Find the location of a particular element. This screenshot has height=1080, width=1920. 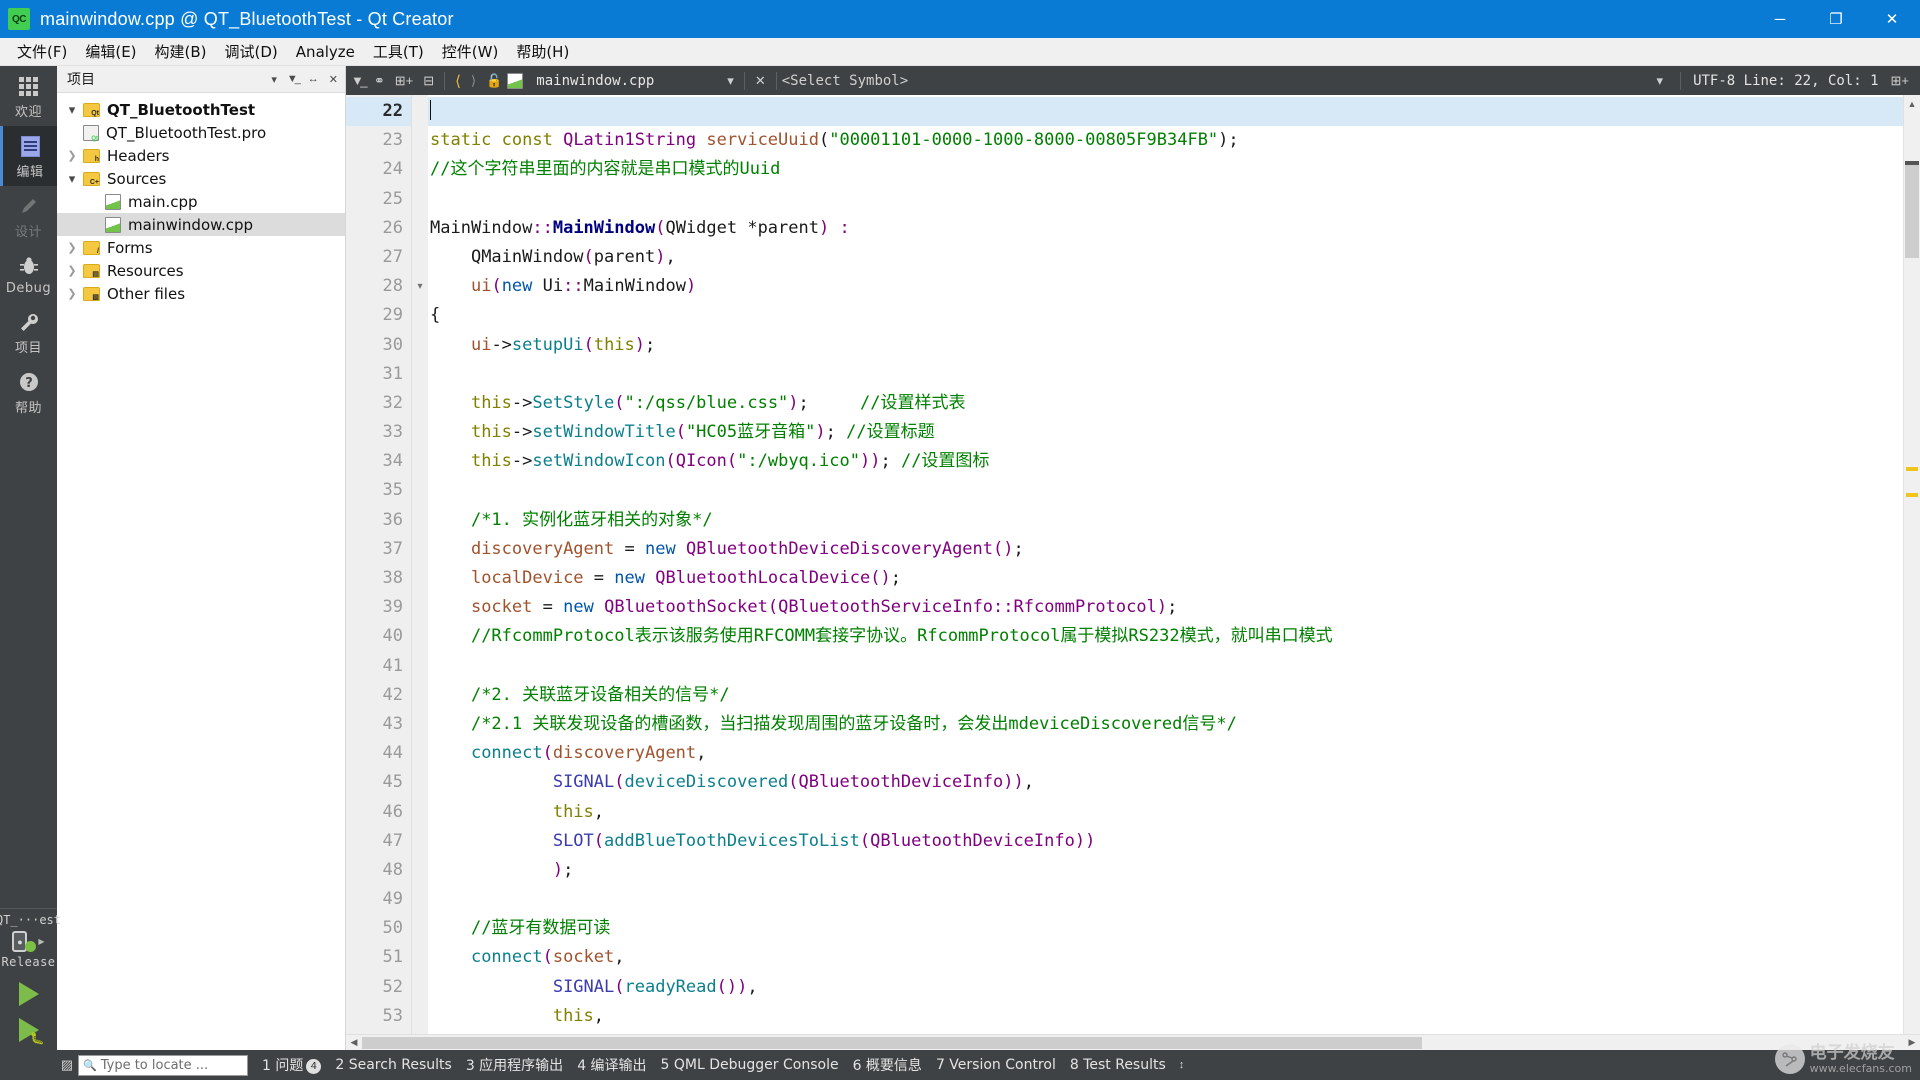

mode-debug: Debug is located at coordinates (28, 274).